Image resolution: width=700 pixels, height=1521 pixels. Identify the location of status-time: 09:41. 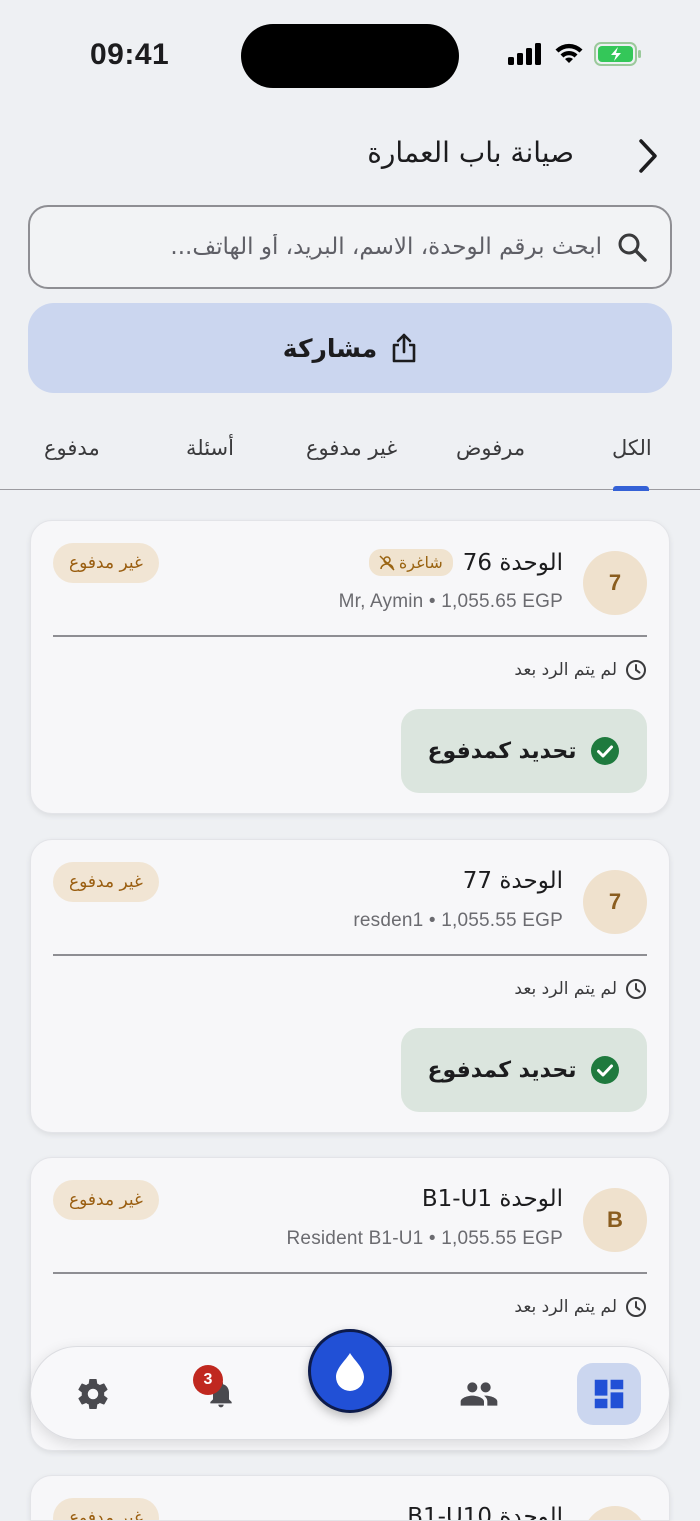
(130, 54).